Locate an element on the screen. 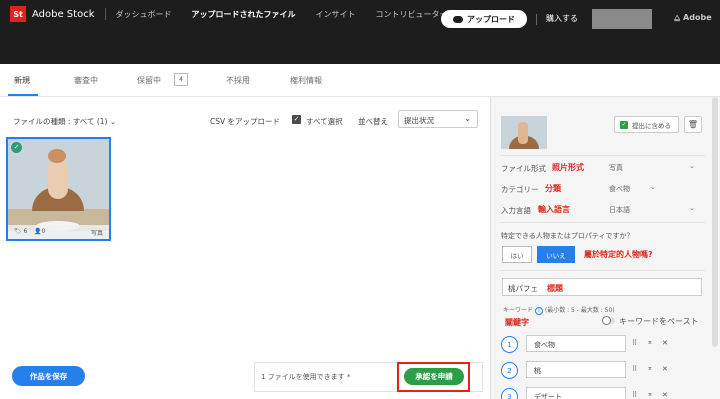 This screenshot has width=720, height=399. nav-uploaded-files: アップロードされたファイル is located at coordinates (244, 14).